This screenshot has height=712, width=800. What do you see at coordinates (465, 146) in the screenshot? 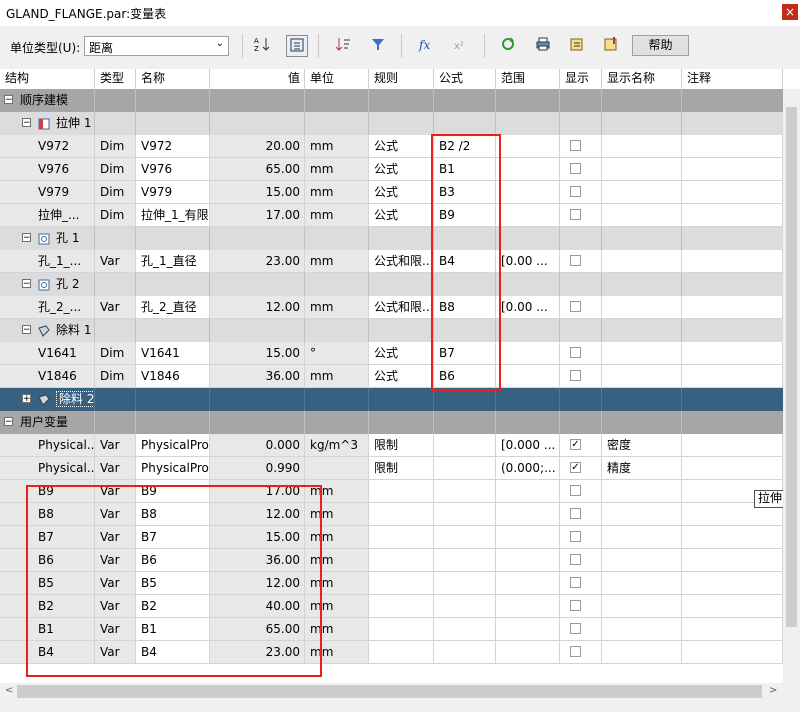
I see `cell-formula: B2 /2` at bounding box center [465, 146].